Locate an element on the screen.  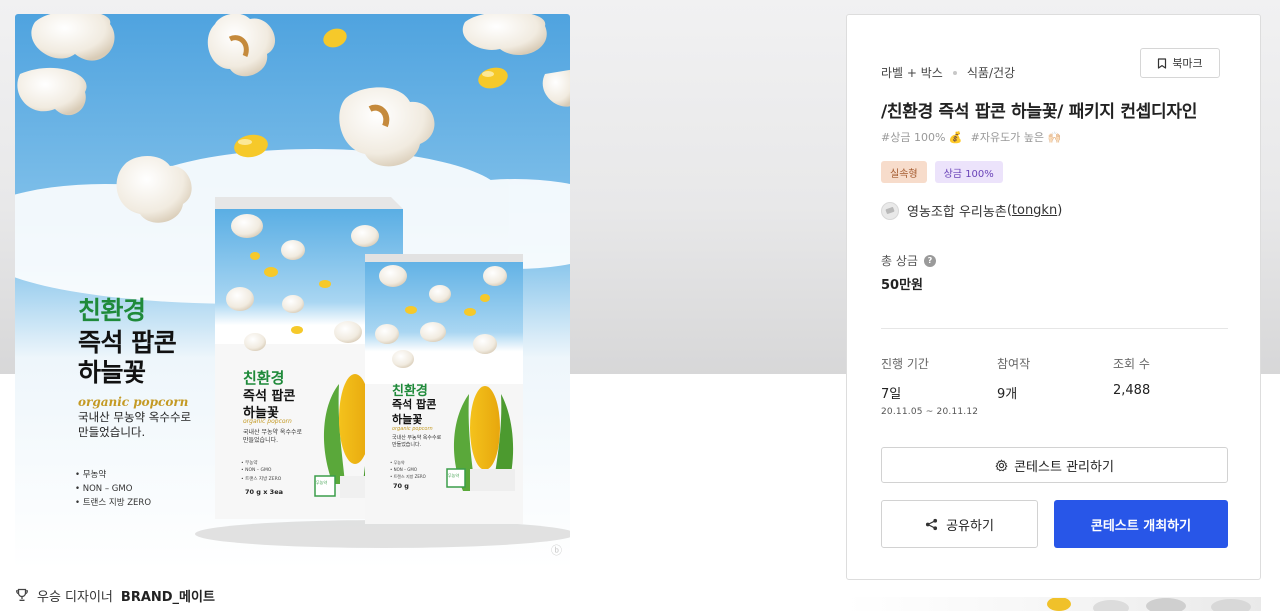
owner-id: tongkn is located at coordinates (1034, 210).